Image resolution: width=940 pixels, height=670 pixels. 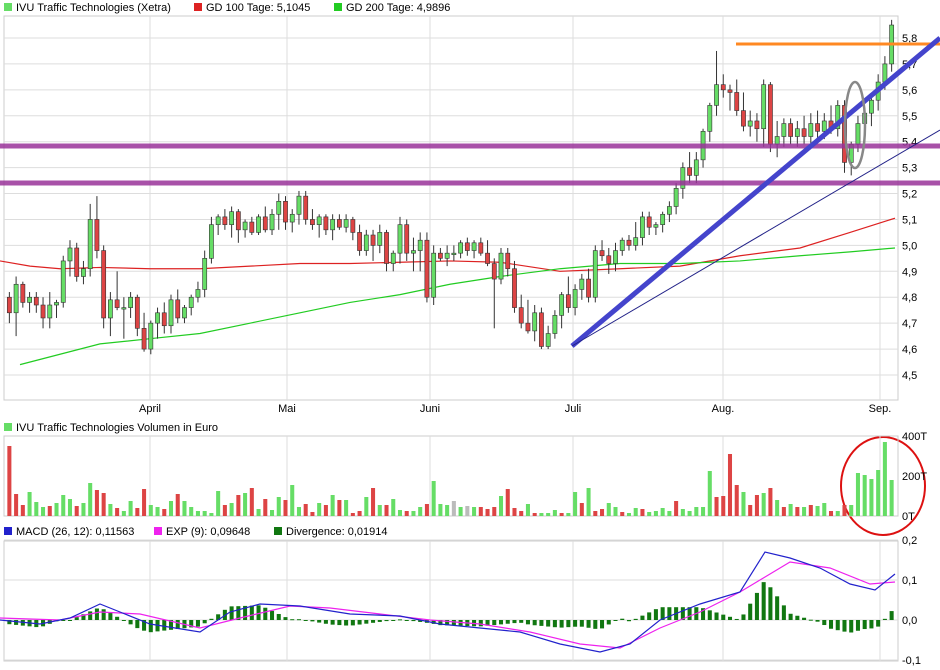 What do you see at coordinates (93, 8) in the screenshot?
I see `legend-price: IVU Traffic Technologies (Xetra)` at bounding box center [93, 8].